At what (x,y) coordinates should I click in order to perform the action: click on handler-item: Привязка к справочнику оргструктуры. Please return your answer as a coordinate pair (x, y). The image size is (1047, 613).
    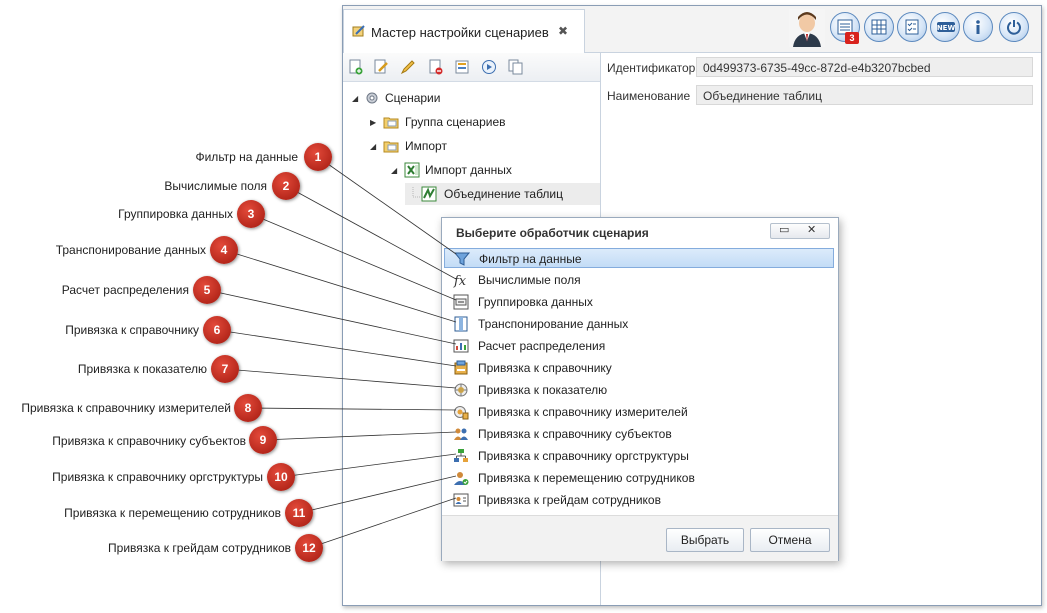
    Looking at the image, I should click on (639, 456).